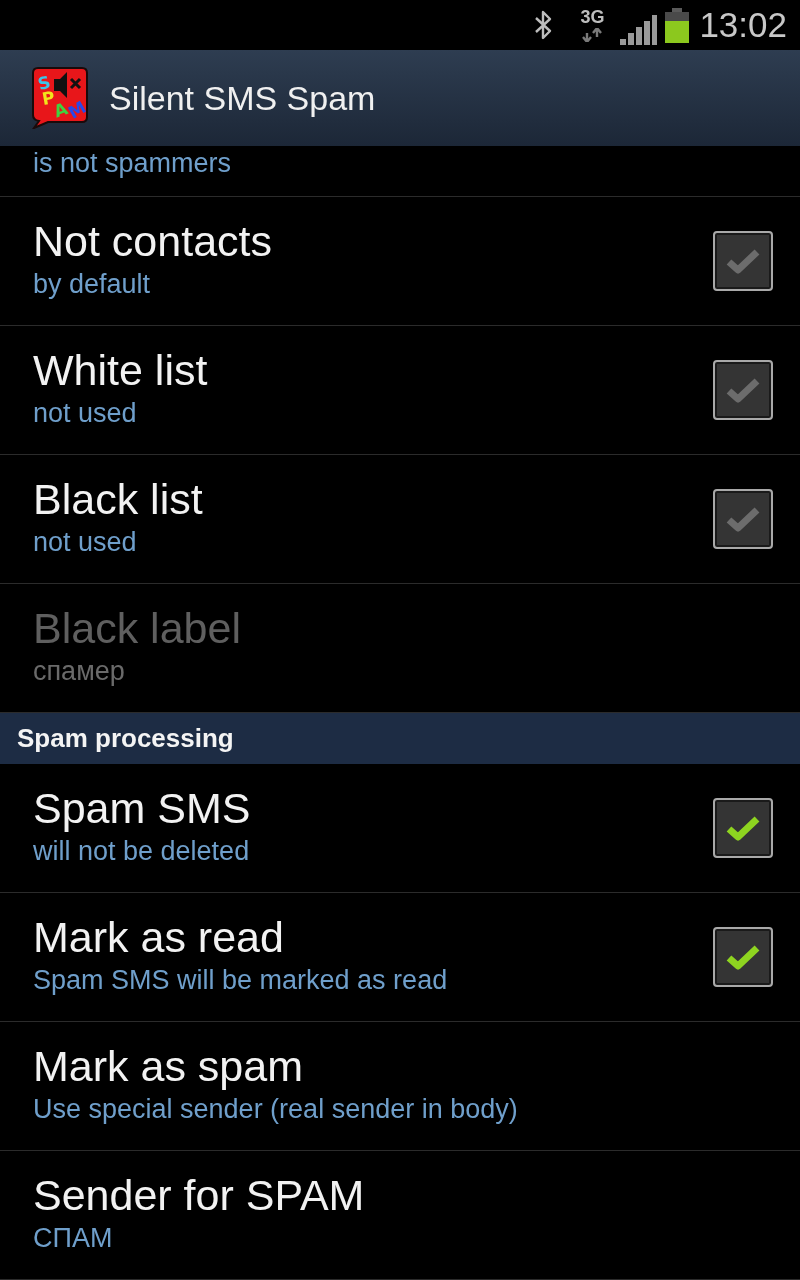 Image resolution: width=800 pixels, height=1280 pixels. Describe the element at coordinates (677, 25) in the screenshot. I see `battery-icon` at that location.